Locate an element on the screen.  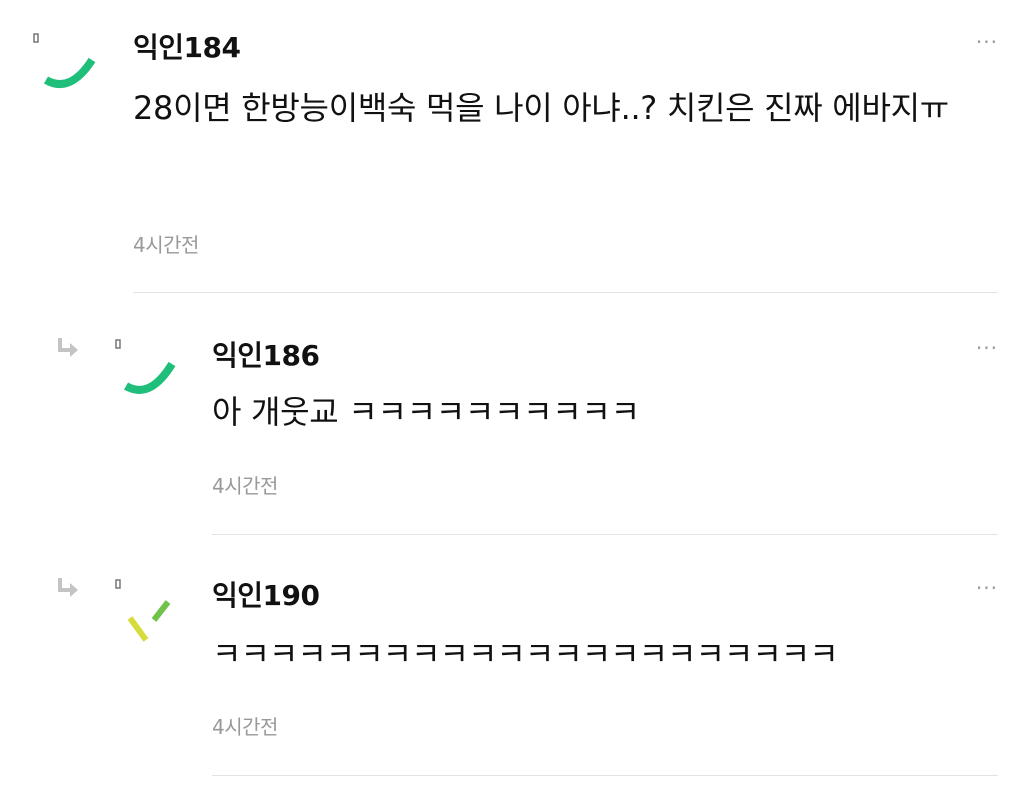
comment-text: ㅋㅋㅋㅋㅋㅋㅋㅋㅋㅋㅋㅋㅋㅋㅋㅋㅋㅋㅋㅋㅋㅋ is located at coordinates (525, 654).